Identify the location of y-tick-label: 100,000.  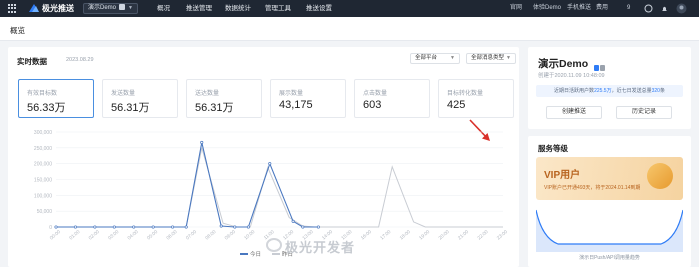
(43, 196).